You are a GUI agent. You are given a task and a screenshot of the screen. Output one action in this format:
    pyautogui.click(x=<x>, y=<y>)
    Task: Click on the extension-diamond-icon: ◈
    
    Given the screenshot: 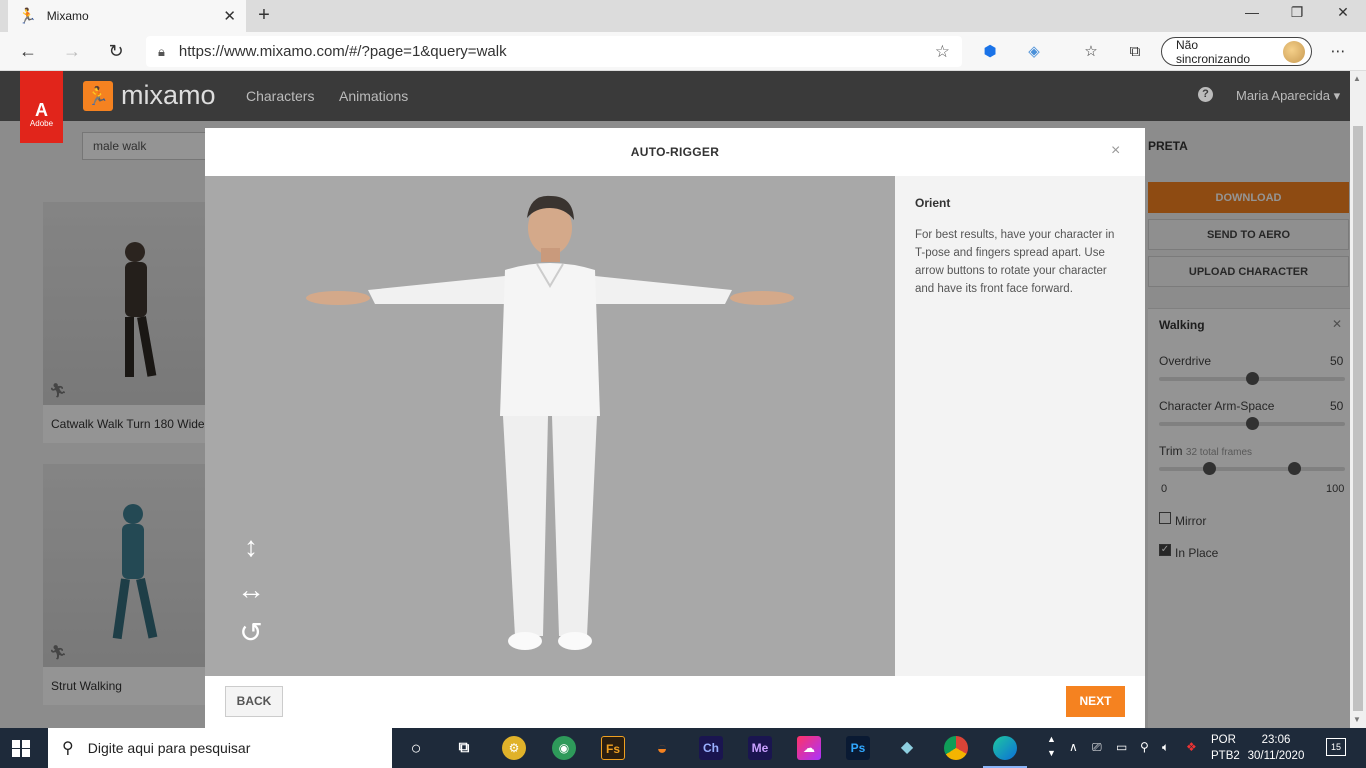 What is the action you would take?
    pyautogui.click(x=1034, y=52)
    